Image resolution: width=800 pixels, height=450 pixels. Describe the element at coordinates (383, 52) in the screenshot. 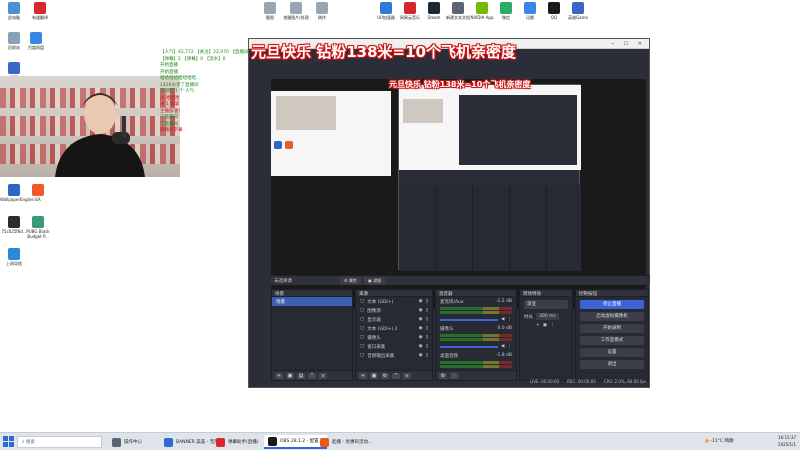

I see `stream-caption: 元旦快乐 钻粉138米=10个飞机亲密度` at that location.